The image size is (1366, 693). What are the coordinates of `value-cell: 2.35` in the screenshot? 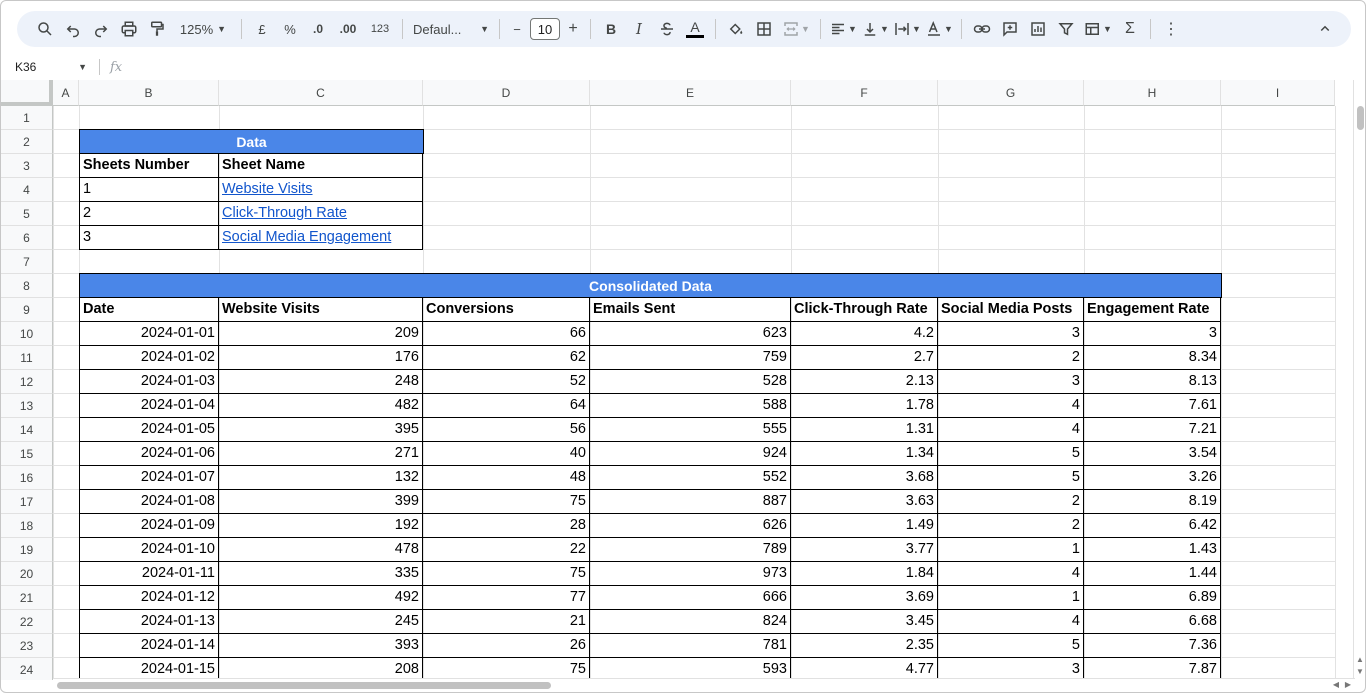 It's located at (864, 645).